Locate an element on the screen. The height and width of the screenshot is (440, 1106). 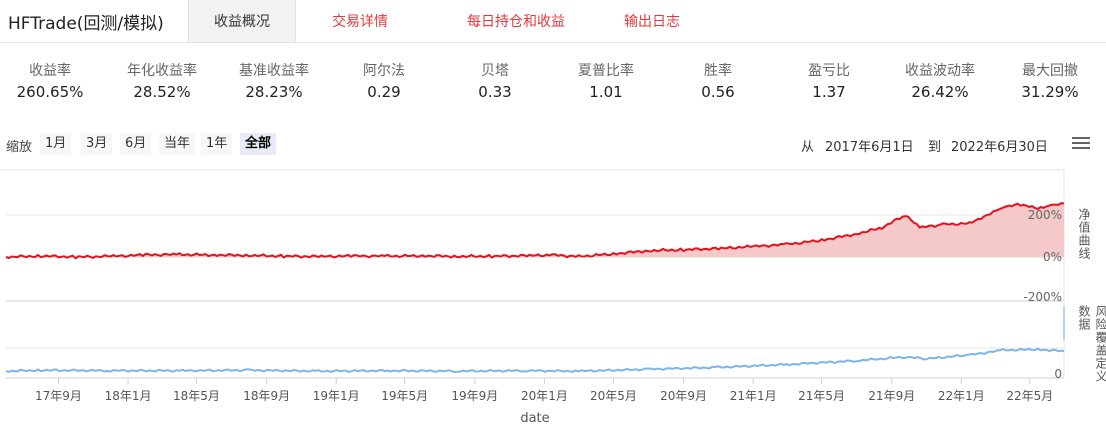
stat-value: 0.56 is located at coordinates (718, 92).